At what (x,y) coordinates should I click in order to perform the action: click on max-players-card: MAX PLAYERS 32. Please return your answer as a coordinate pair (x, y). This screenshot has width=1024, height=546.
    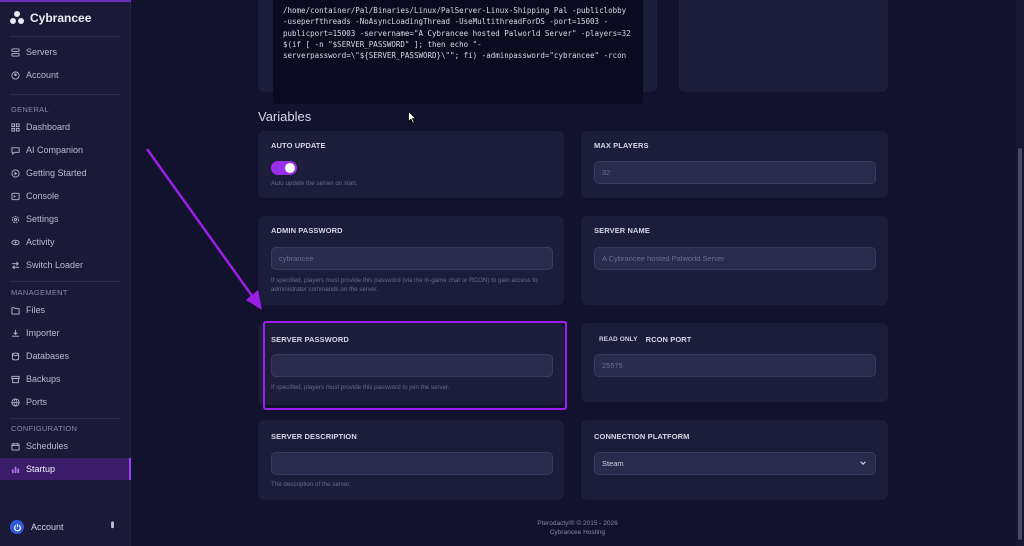
    Looking at the image, I should click on (734, 164).